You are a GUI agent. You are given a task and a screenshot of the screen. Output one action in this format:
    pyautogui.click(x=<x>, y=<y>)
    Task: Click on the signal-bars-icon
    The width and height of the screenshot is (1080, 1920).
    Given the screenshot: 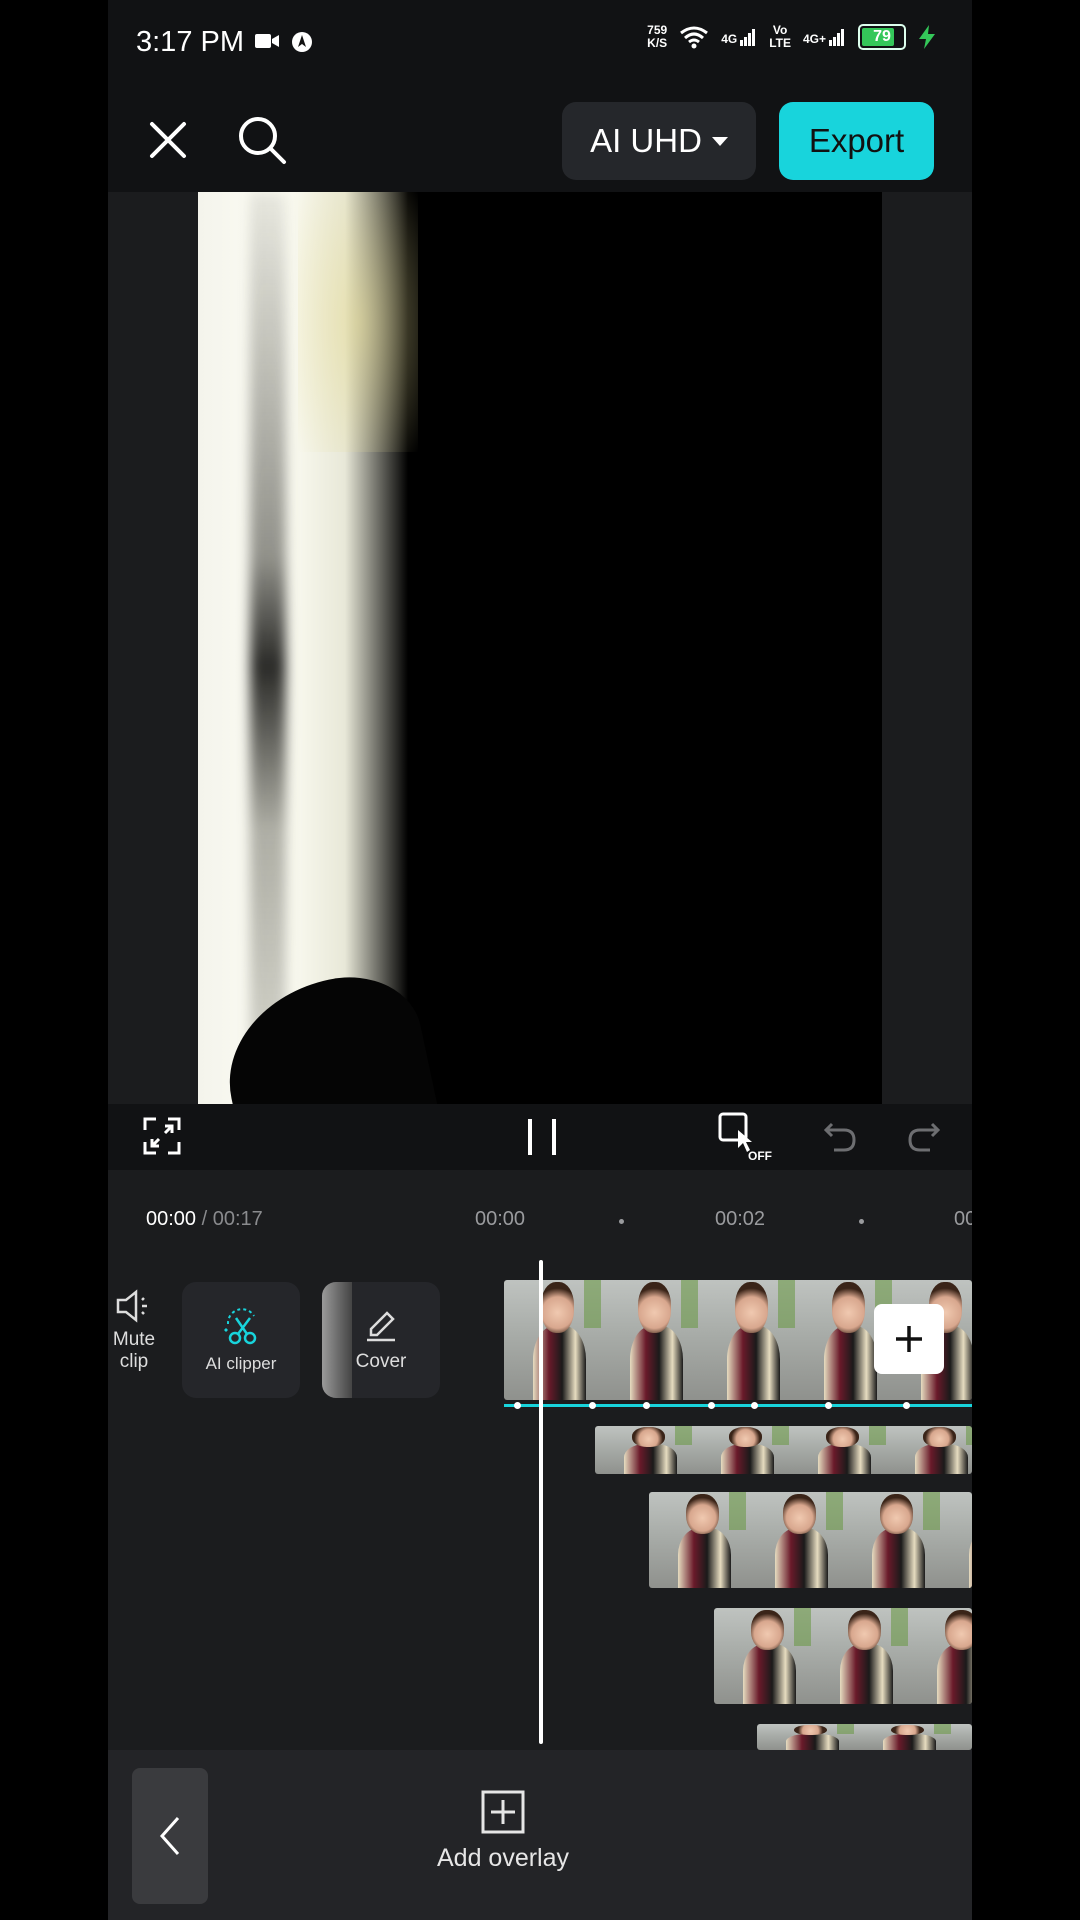 What is the action you would take?
    pyautogui.click(x=748, y=37)
    